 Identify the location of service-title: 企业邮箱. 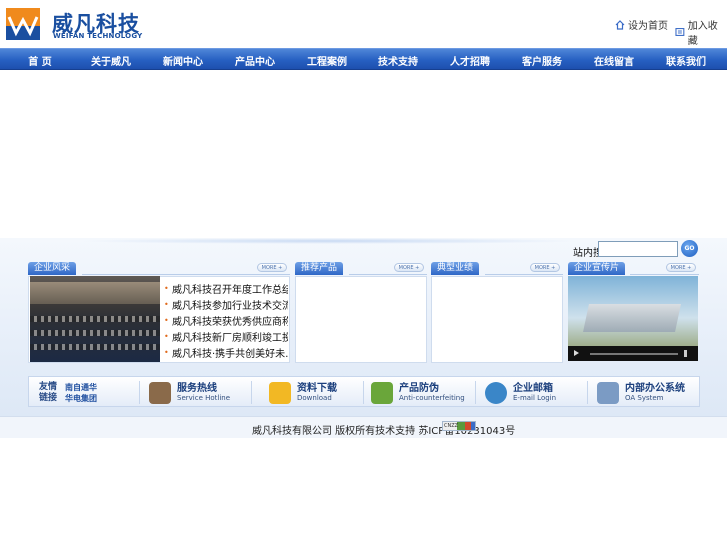
(533, 388).